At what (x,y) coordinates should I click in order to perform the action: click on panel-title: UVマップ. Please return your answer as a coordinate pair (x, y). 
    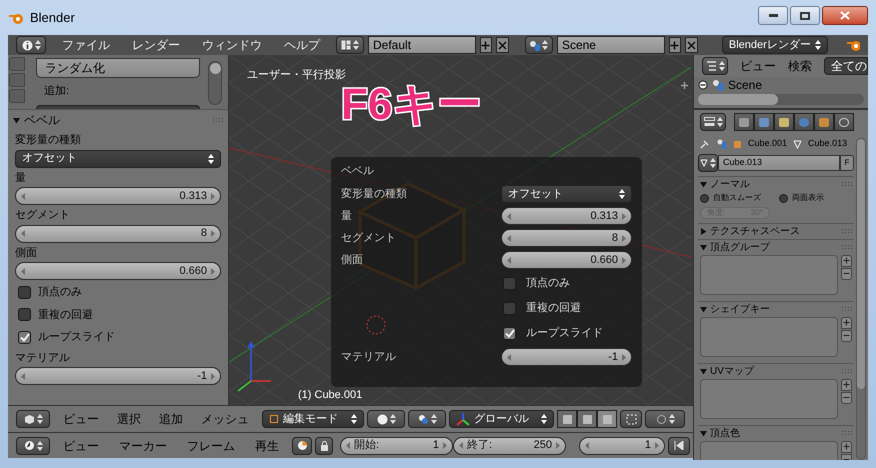
    Looking at the image, I should click on (774, 371).